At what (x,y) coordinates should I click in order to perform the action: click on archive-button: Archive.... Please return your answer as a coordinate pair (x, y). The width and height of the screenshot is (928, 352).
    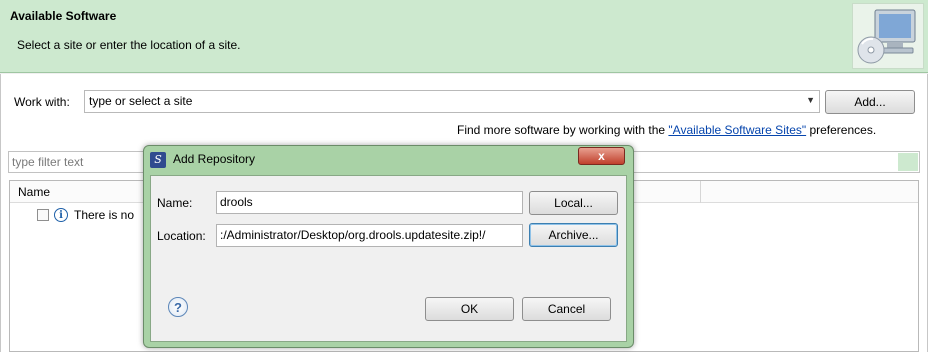
    Looking at the image, I should click on (573, 235).